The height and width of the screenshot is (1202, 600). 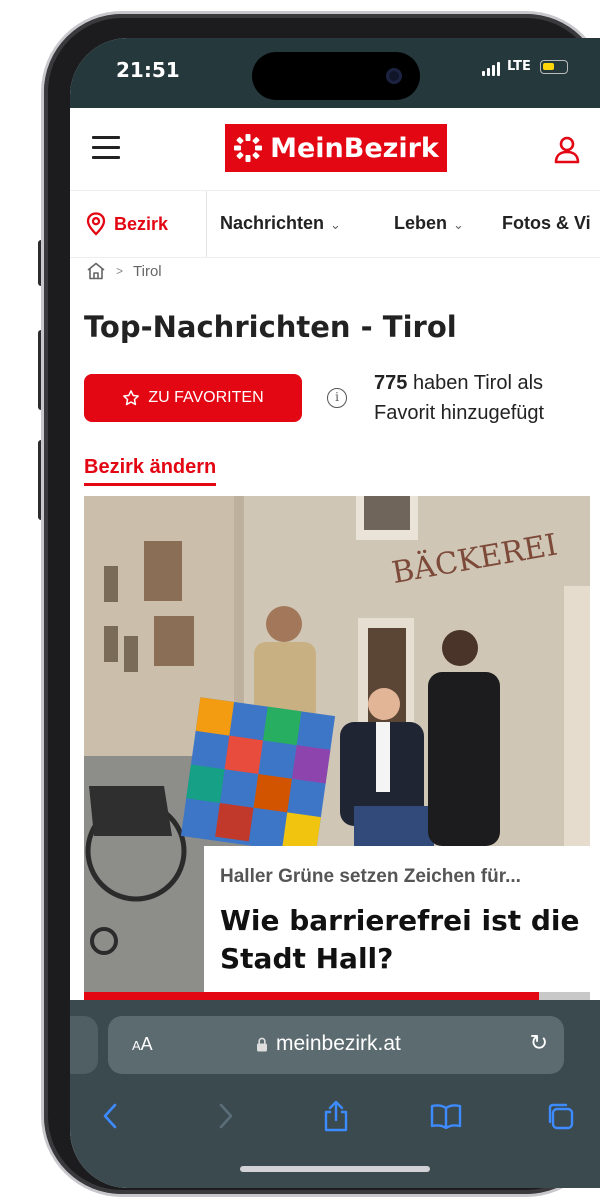 I want to click on forward-icon, so click(x=226, y=1116).